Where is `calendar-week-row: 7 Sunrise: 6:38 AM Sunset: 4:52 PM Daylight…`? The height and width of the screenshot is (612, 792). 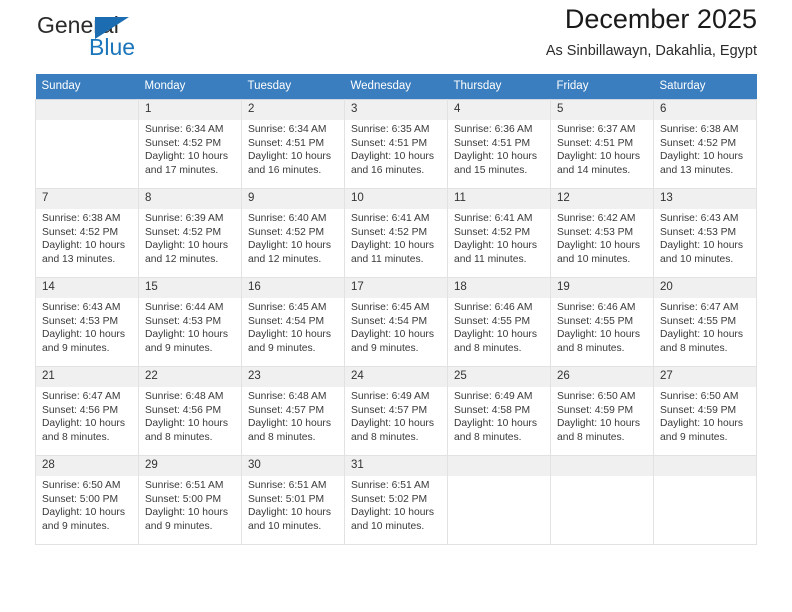 calendar-week-row: 7 Sunrise: 6:38 AM Sunset: 4:52 PM Daylight… is located at coordinates (396, 233).